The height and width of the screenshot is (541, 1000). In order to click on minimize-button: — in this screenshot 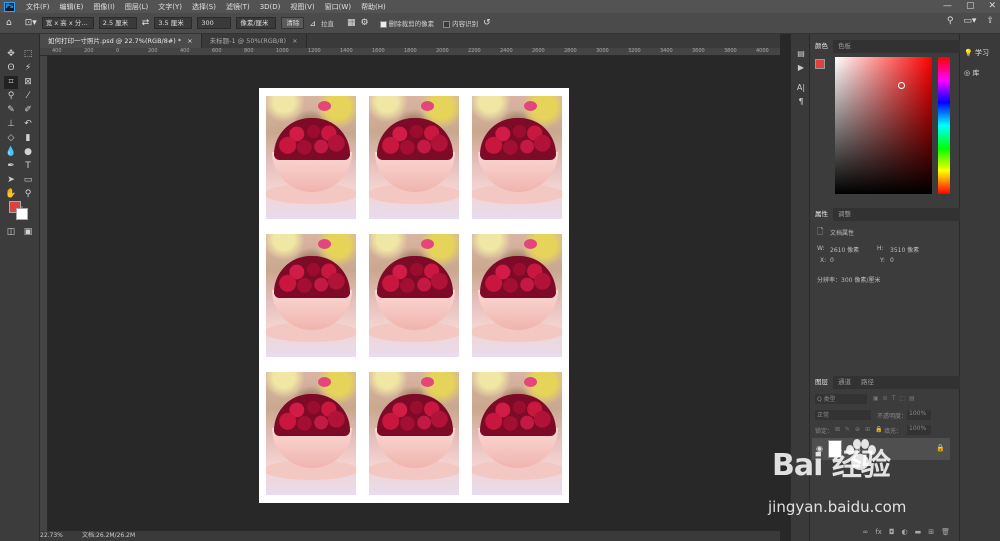, I will do `click(947, 6)`.